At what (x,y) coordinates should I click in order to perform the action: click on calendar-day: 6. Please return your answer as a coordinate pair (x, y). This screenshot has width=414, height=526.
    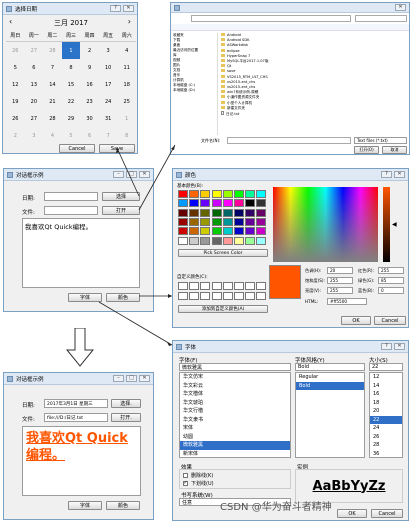
    Looking at the image, I should click on (89, 135).